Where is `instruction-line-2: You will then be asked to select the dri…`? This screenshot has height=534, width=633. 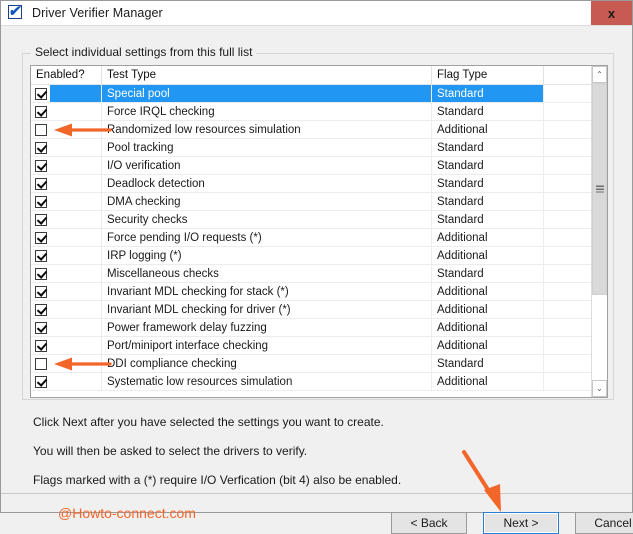
instruction-line-2: You will then be asked to select the dri… is located at coordinates (170, 451).